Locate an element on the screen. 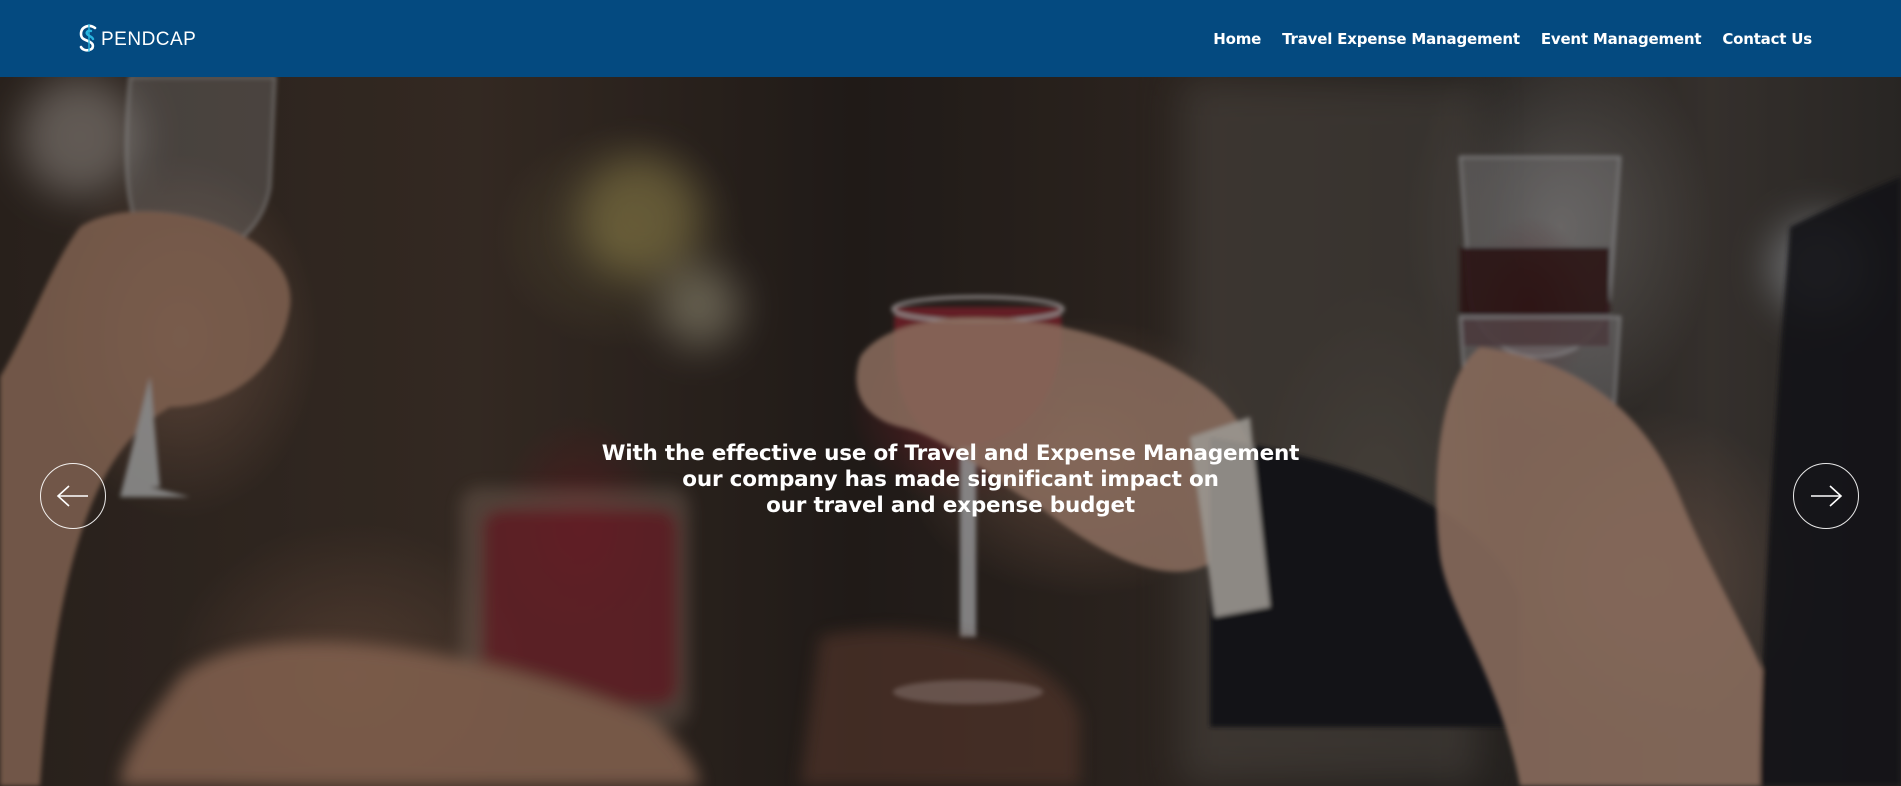 This screenshot has height=786, width=1901. nav-event-management-link: Event Management is located at coordinates (1621, 39).